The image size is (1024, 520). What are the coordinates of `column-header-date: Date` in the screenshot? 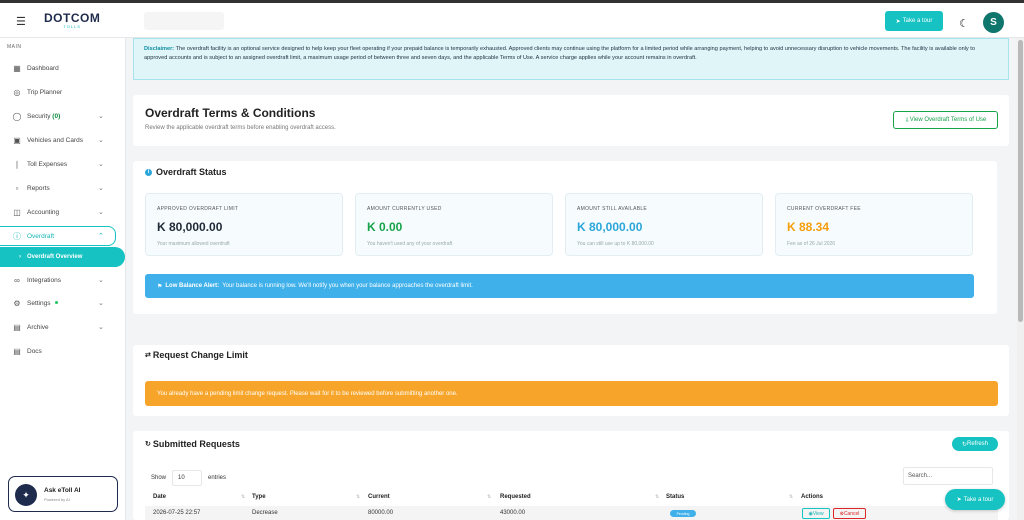 It's located at (159, 497).